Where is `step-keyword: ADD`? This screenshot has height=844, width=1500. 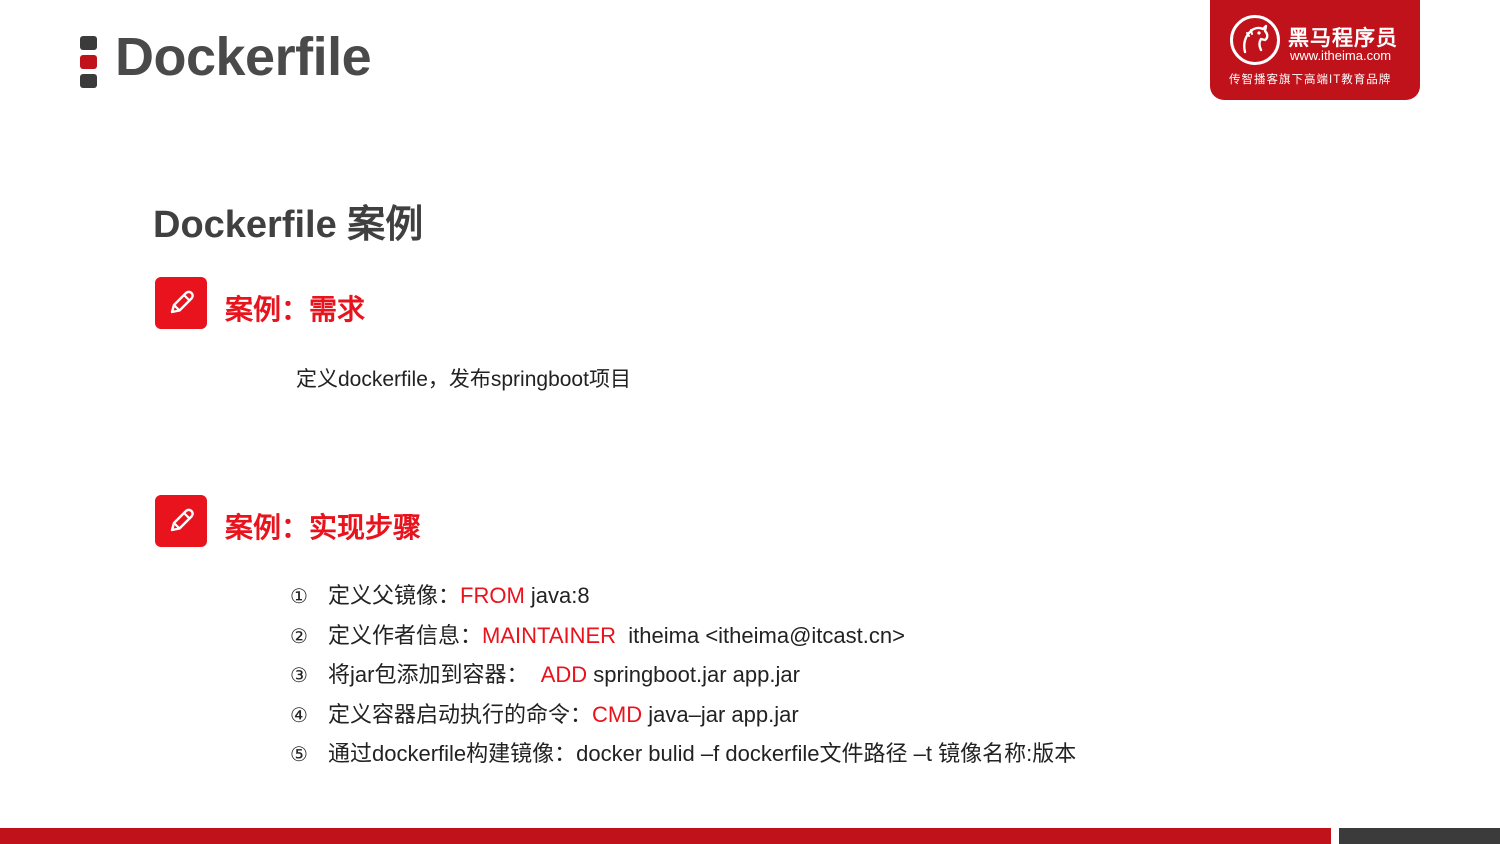
step-keyword: ADD is located at coordinates (564, 675).